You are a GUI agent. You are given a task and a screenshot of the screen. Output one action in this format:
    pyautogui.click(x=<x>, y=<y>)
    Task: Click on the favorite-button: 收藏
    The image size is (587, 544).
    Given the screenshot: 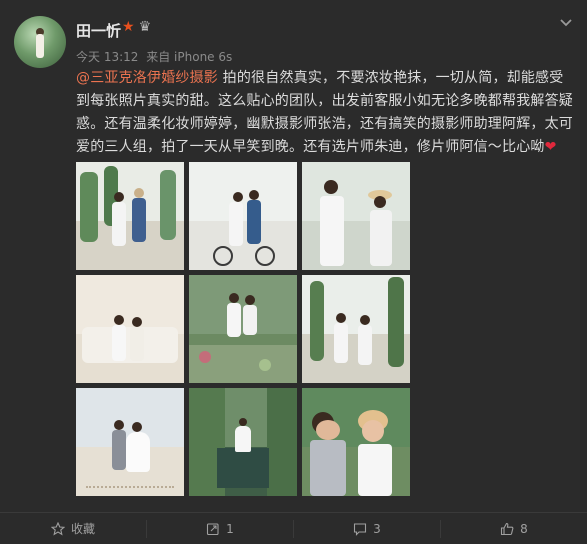 What is the action you would take?
    pyautogui.click(x=73, y=528)
    